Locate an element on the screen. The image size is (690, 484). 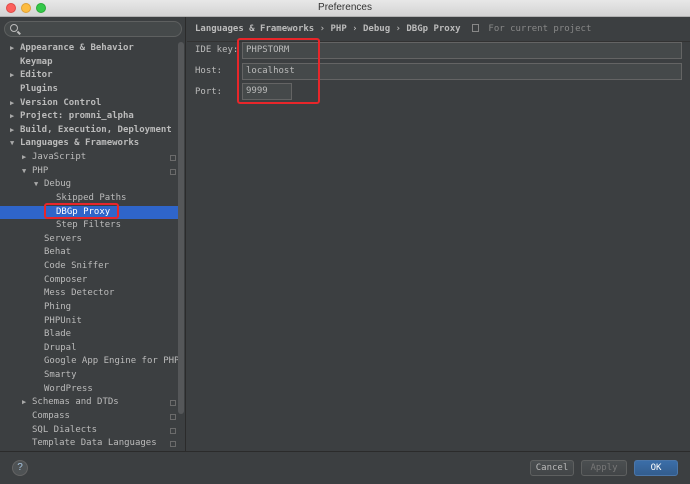
tree-item-label: Project: promni_alpha is located at coordinates (77, 116).